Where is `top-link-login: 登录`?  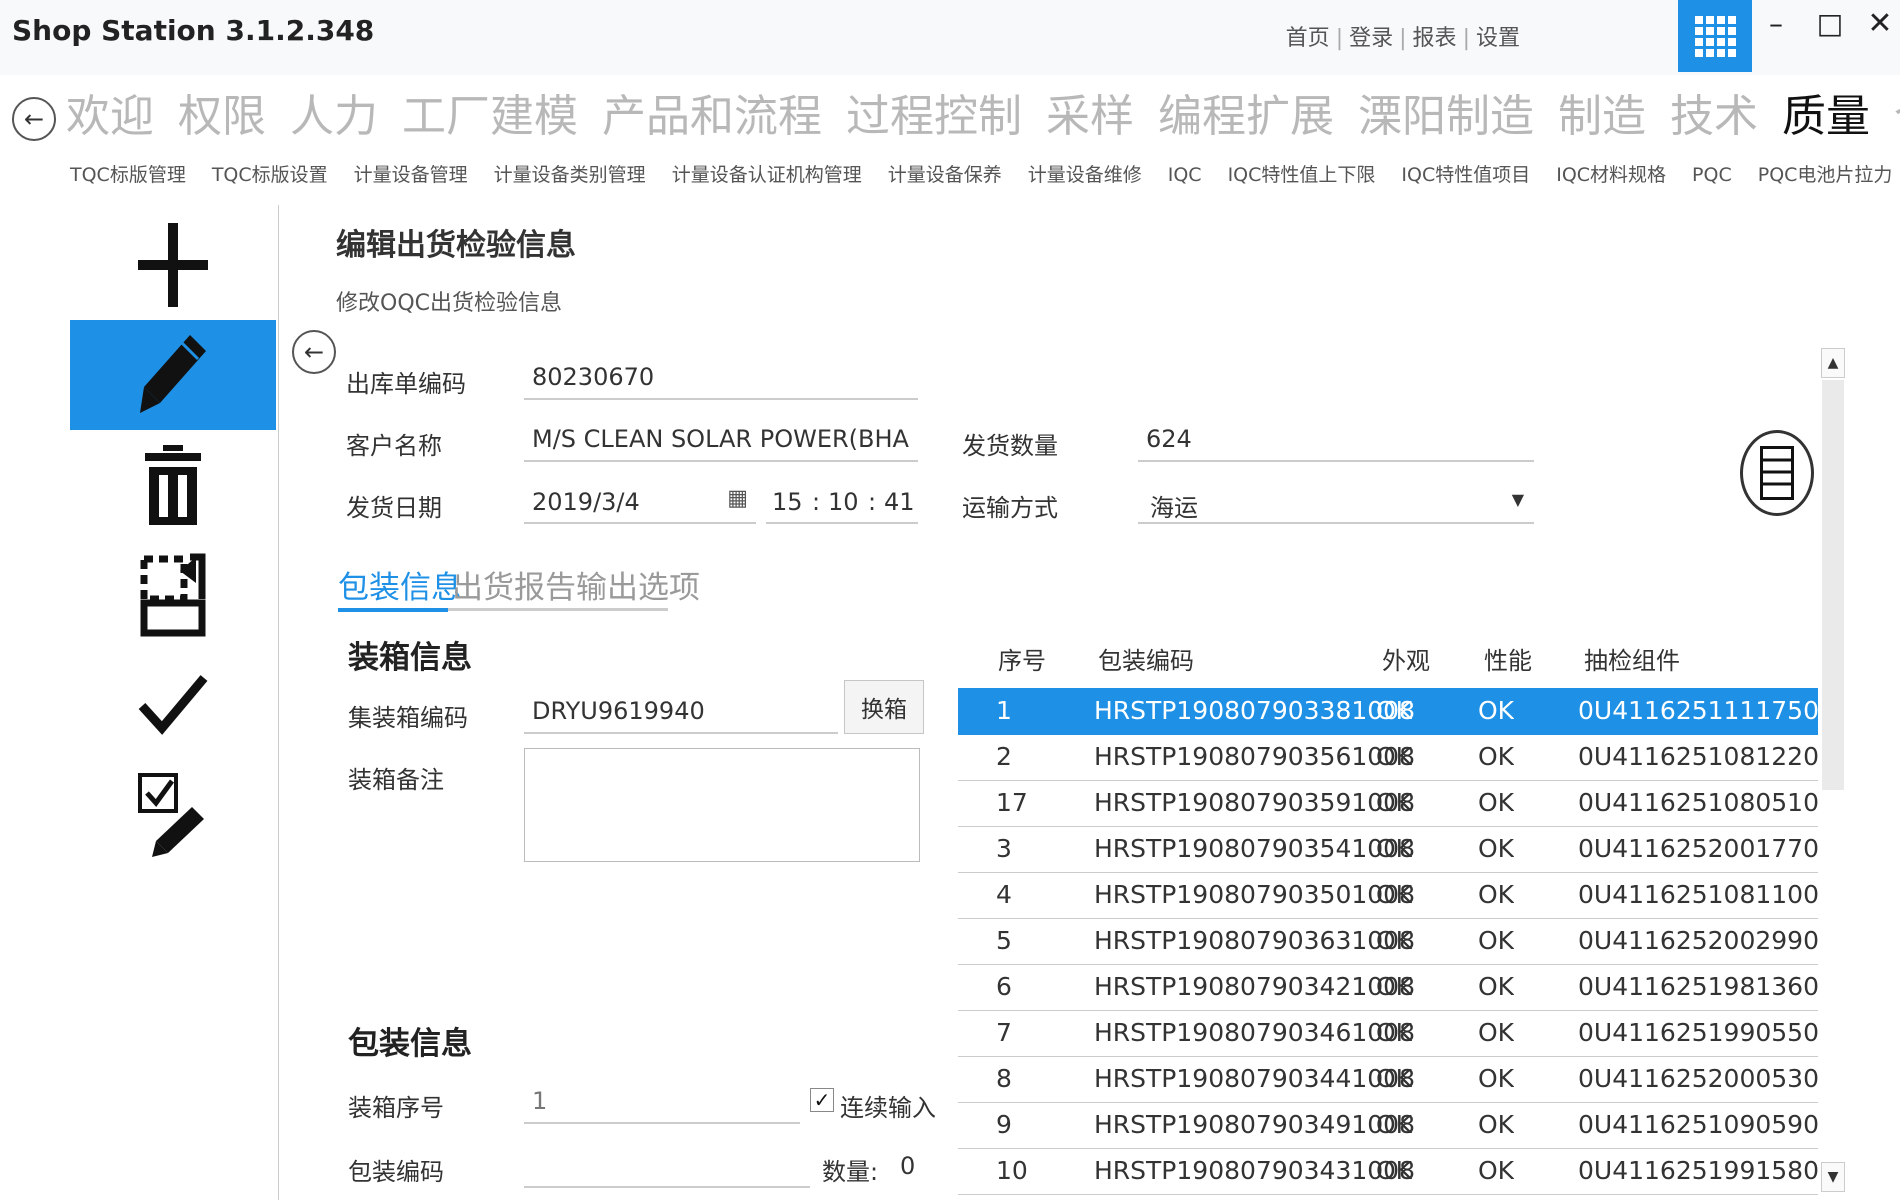 top-link-login: 登录 is located at coordinates (1371, 38).